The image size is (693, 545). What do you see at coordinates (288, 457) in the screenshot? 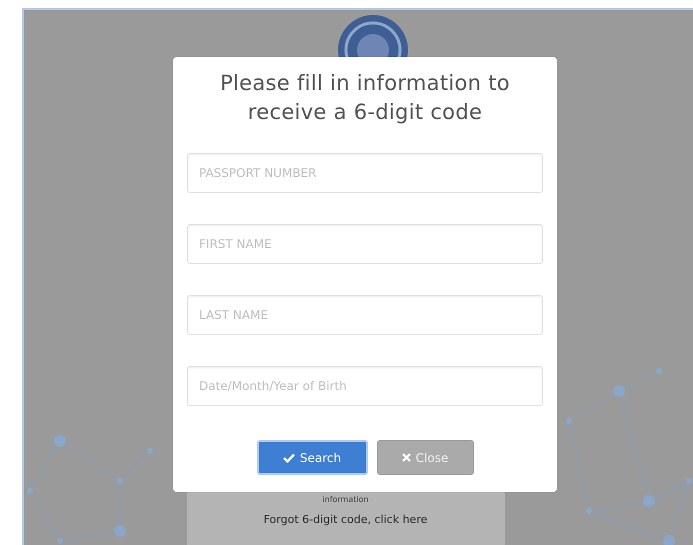
I see `check-icon` at bounding box center [288, 457].